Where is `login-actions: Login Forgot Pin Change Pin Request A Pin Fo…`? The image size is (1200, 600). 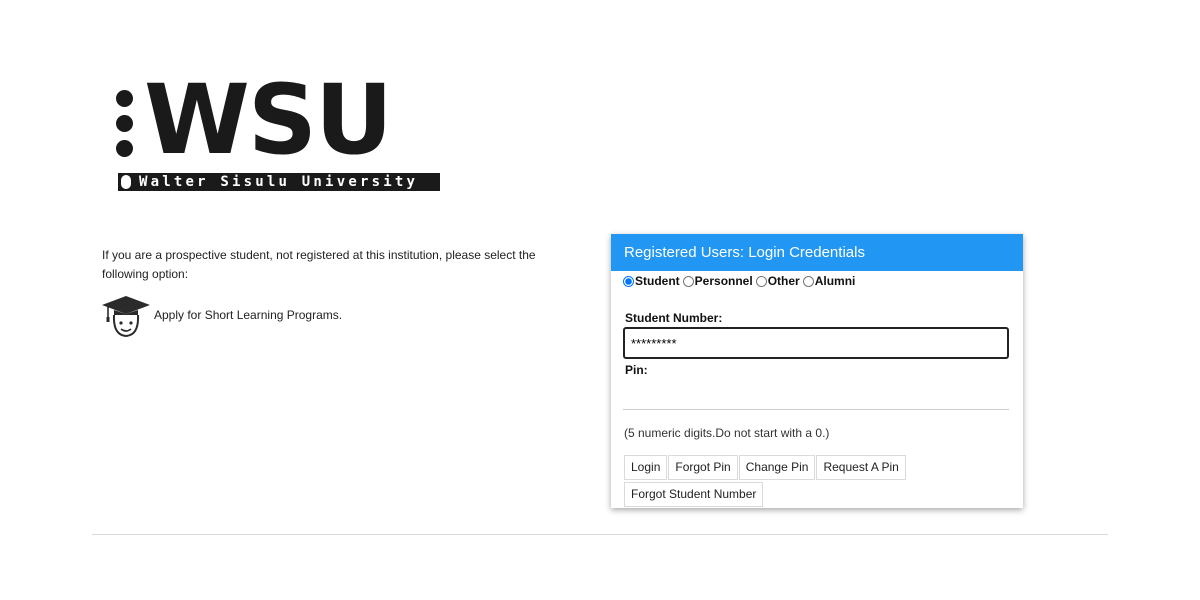 login-actions: Login Forgot Pin Change Pin Request A Pin Fo… is located at coordinates (820, 482).